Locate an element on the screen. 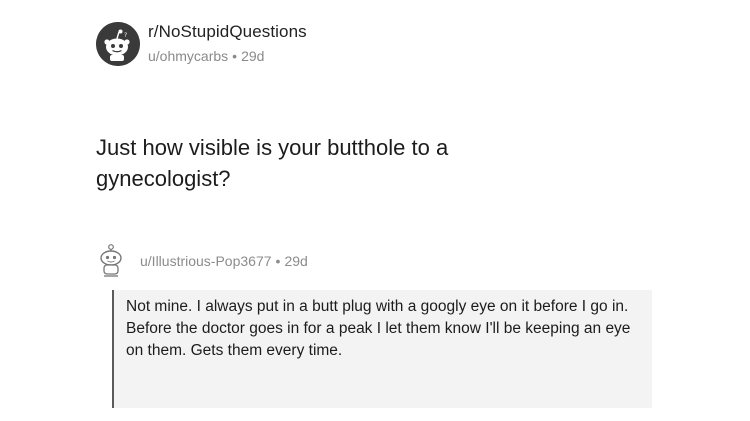 This screenshot has height=421, width=750. post-age: 29d is located at coordinates (253, 56).